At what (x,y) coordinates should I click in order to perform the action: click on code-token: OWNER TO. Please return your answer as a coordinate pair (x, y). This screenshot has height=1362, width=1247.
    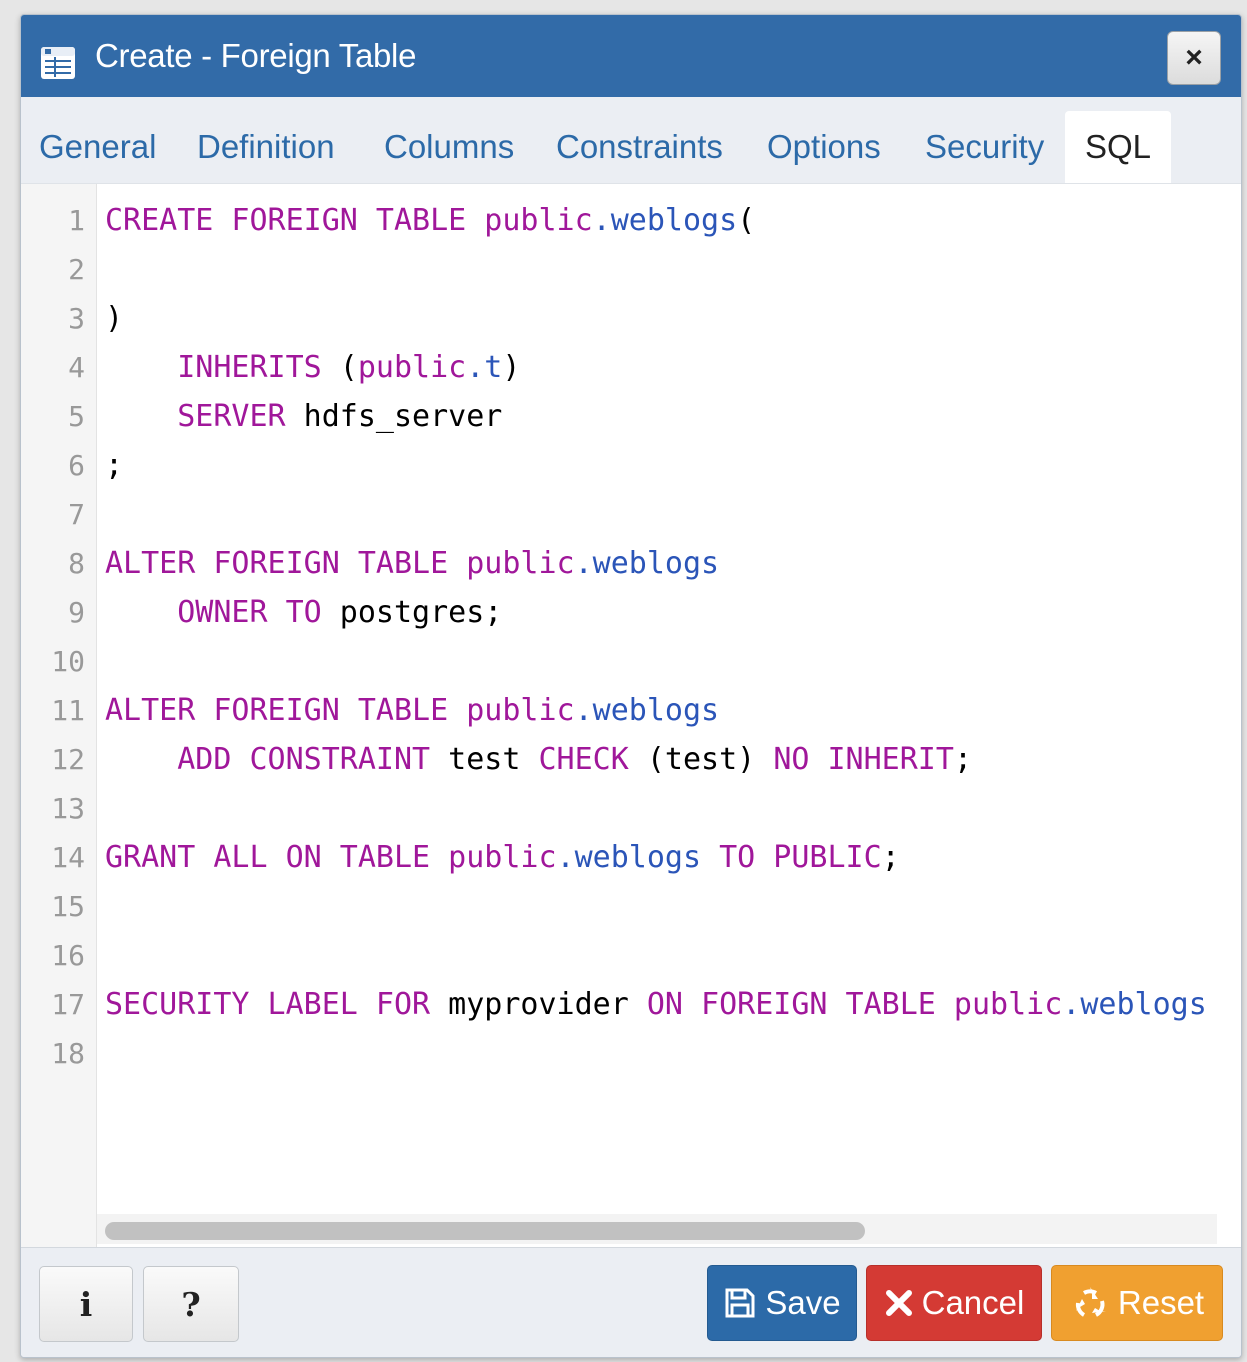
    Looking at the image, I should click on (249, 612).